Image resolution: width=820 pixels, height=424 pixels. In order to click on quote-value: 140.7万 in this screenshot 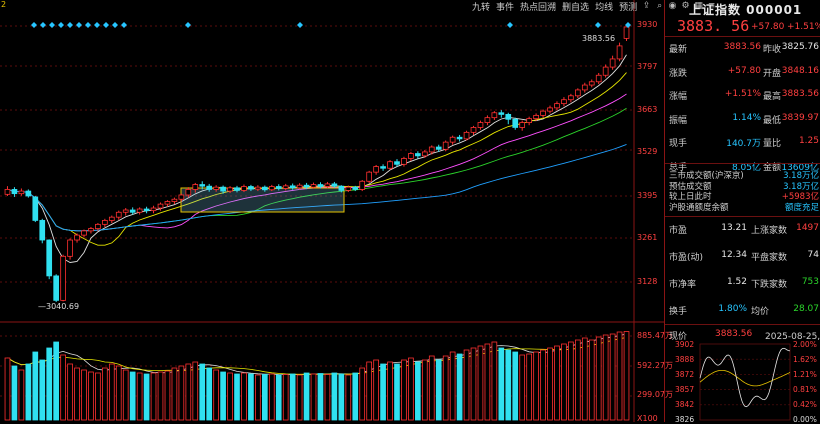, I will do `click(743, 144)`.